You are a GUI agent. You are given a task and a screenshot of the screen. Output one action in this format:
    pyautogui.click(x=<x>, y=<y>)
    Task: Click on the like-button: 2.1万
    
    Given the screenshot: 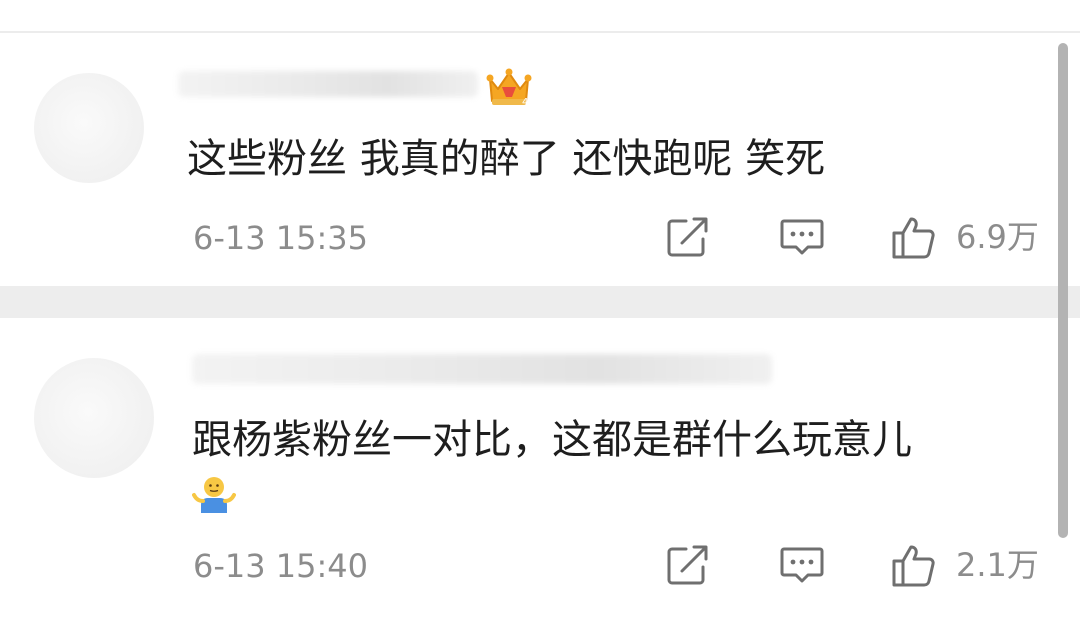 What is the action you would take?
    pyautogui.click(x=964, y=565)
    